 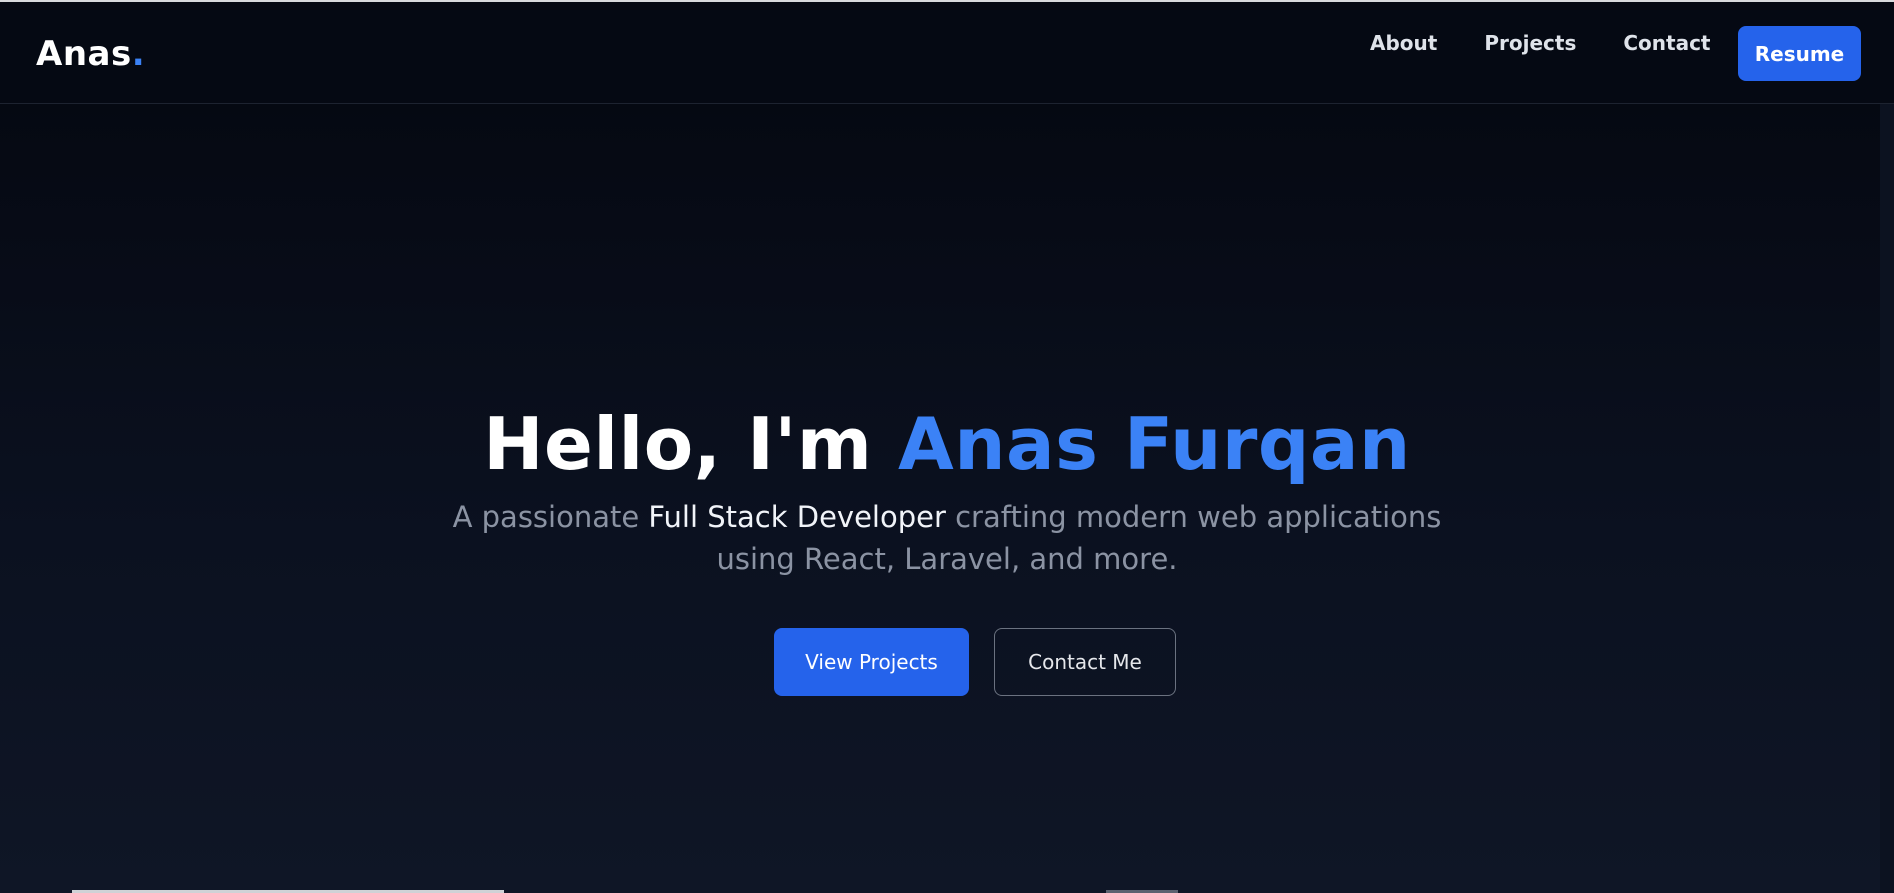 I want to click on logo-text: Anas, so click(x=84, y=54).